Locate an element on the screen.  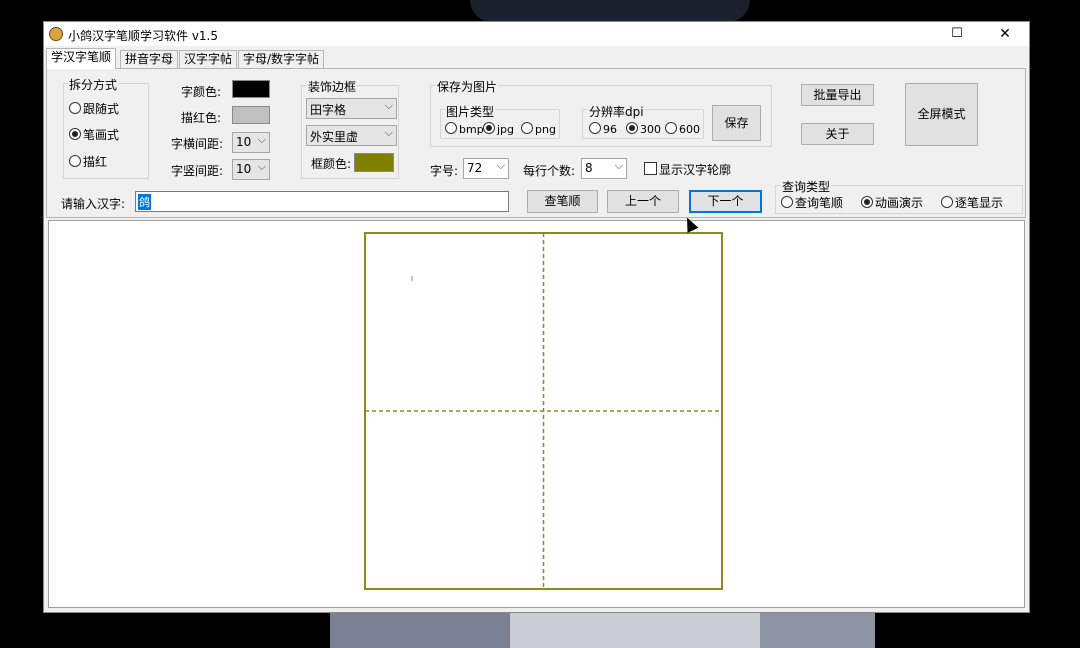
grid-type-select: 田字格 ⌵ is located at coordinates (351, 108).